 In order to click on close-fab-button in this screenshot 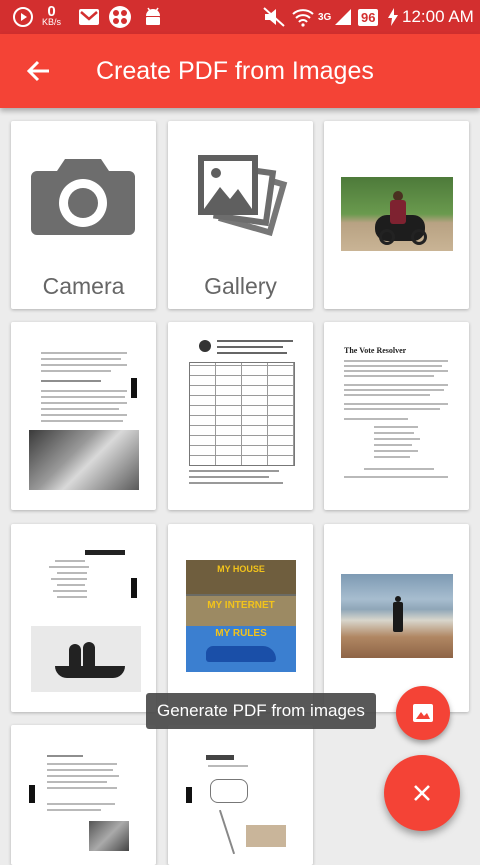, I will do `click(422, 793)`.